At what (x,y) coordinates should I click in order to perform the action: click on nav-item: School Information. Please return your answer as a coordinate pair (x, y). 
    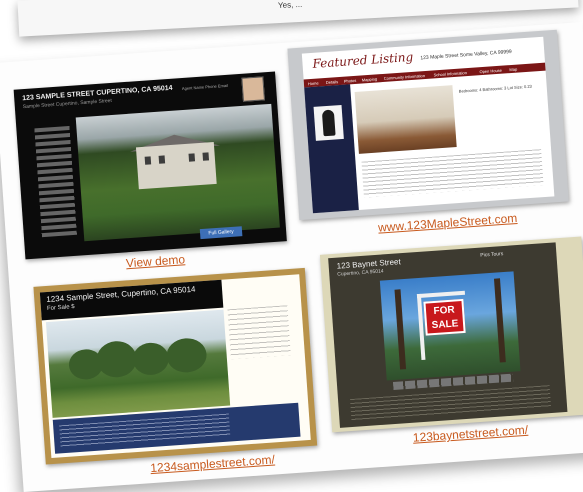
    Looking at the image, I should click on (450, 73).